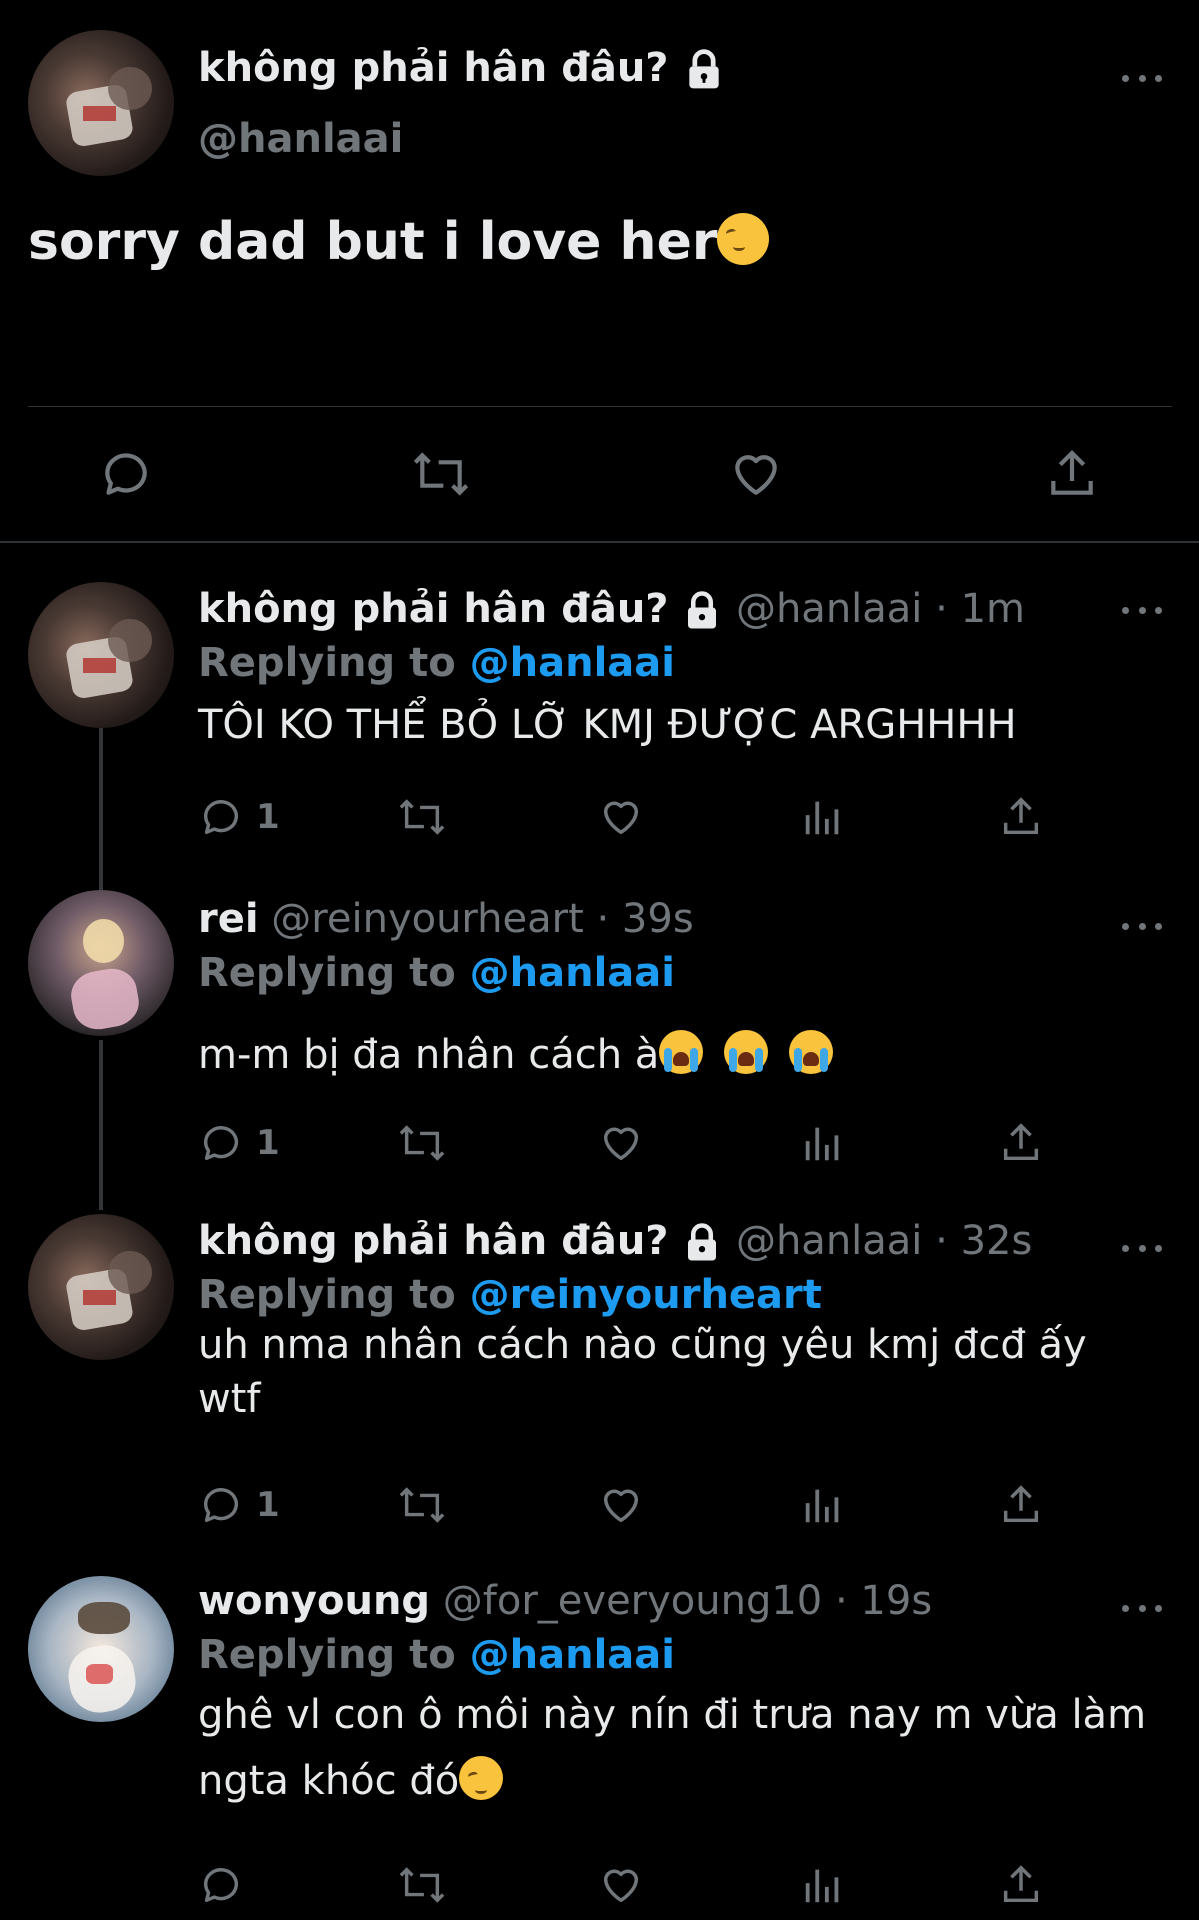 This screenshot has width=1199, height=1920. I want to click on reply-header: wonyoung @for_everyoung10 · 19s, so click(565, 1601).